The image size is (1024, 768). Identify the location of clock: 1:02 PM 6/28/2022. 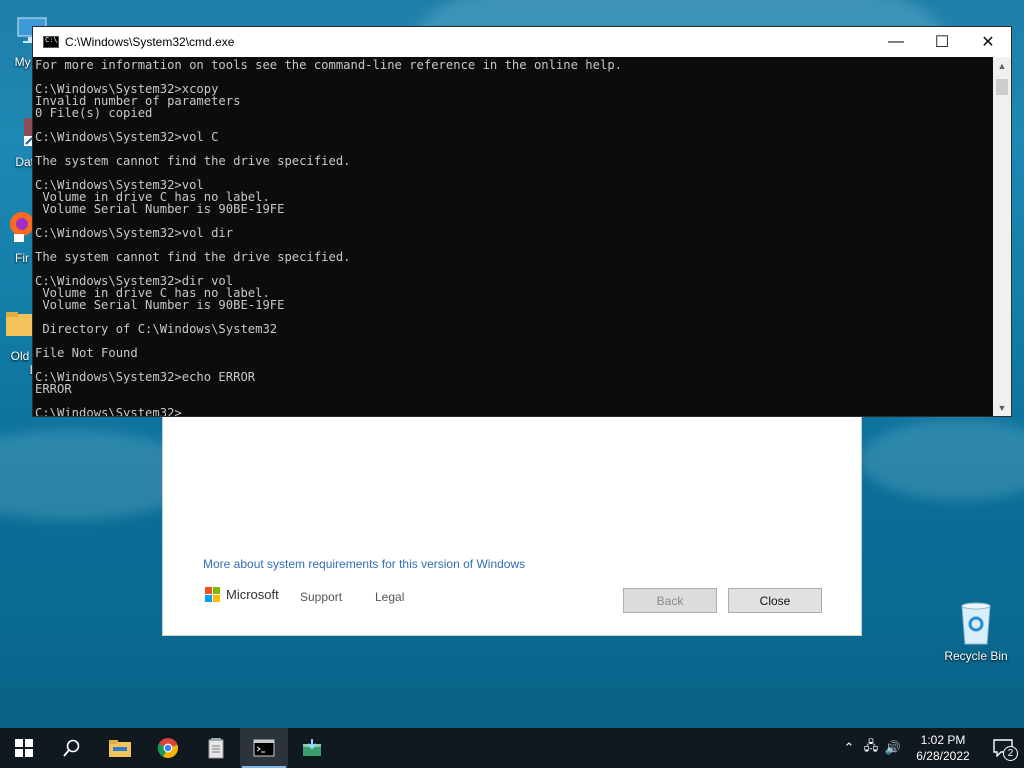
(943, 748).